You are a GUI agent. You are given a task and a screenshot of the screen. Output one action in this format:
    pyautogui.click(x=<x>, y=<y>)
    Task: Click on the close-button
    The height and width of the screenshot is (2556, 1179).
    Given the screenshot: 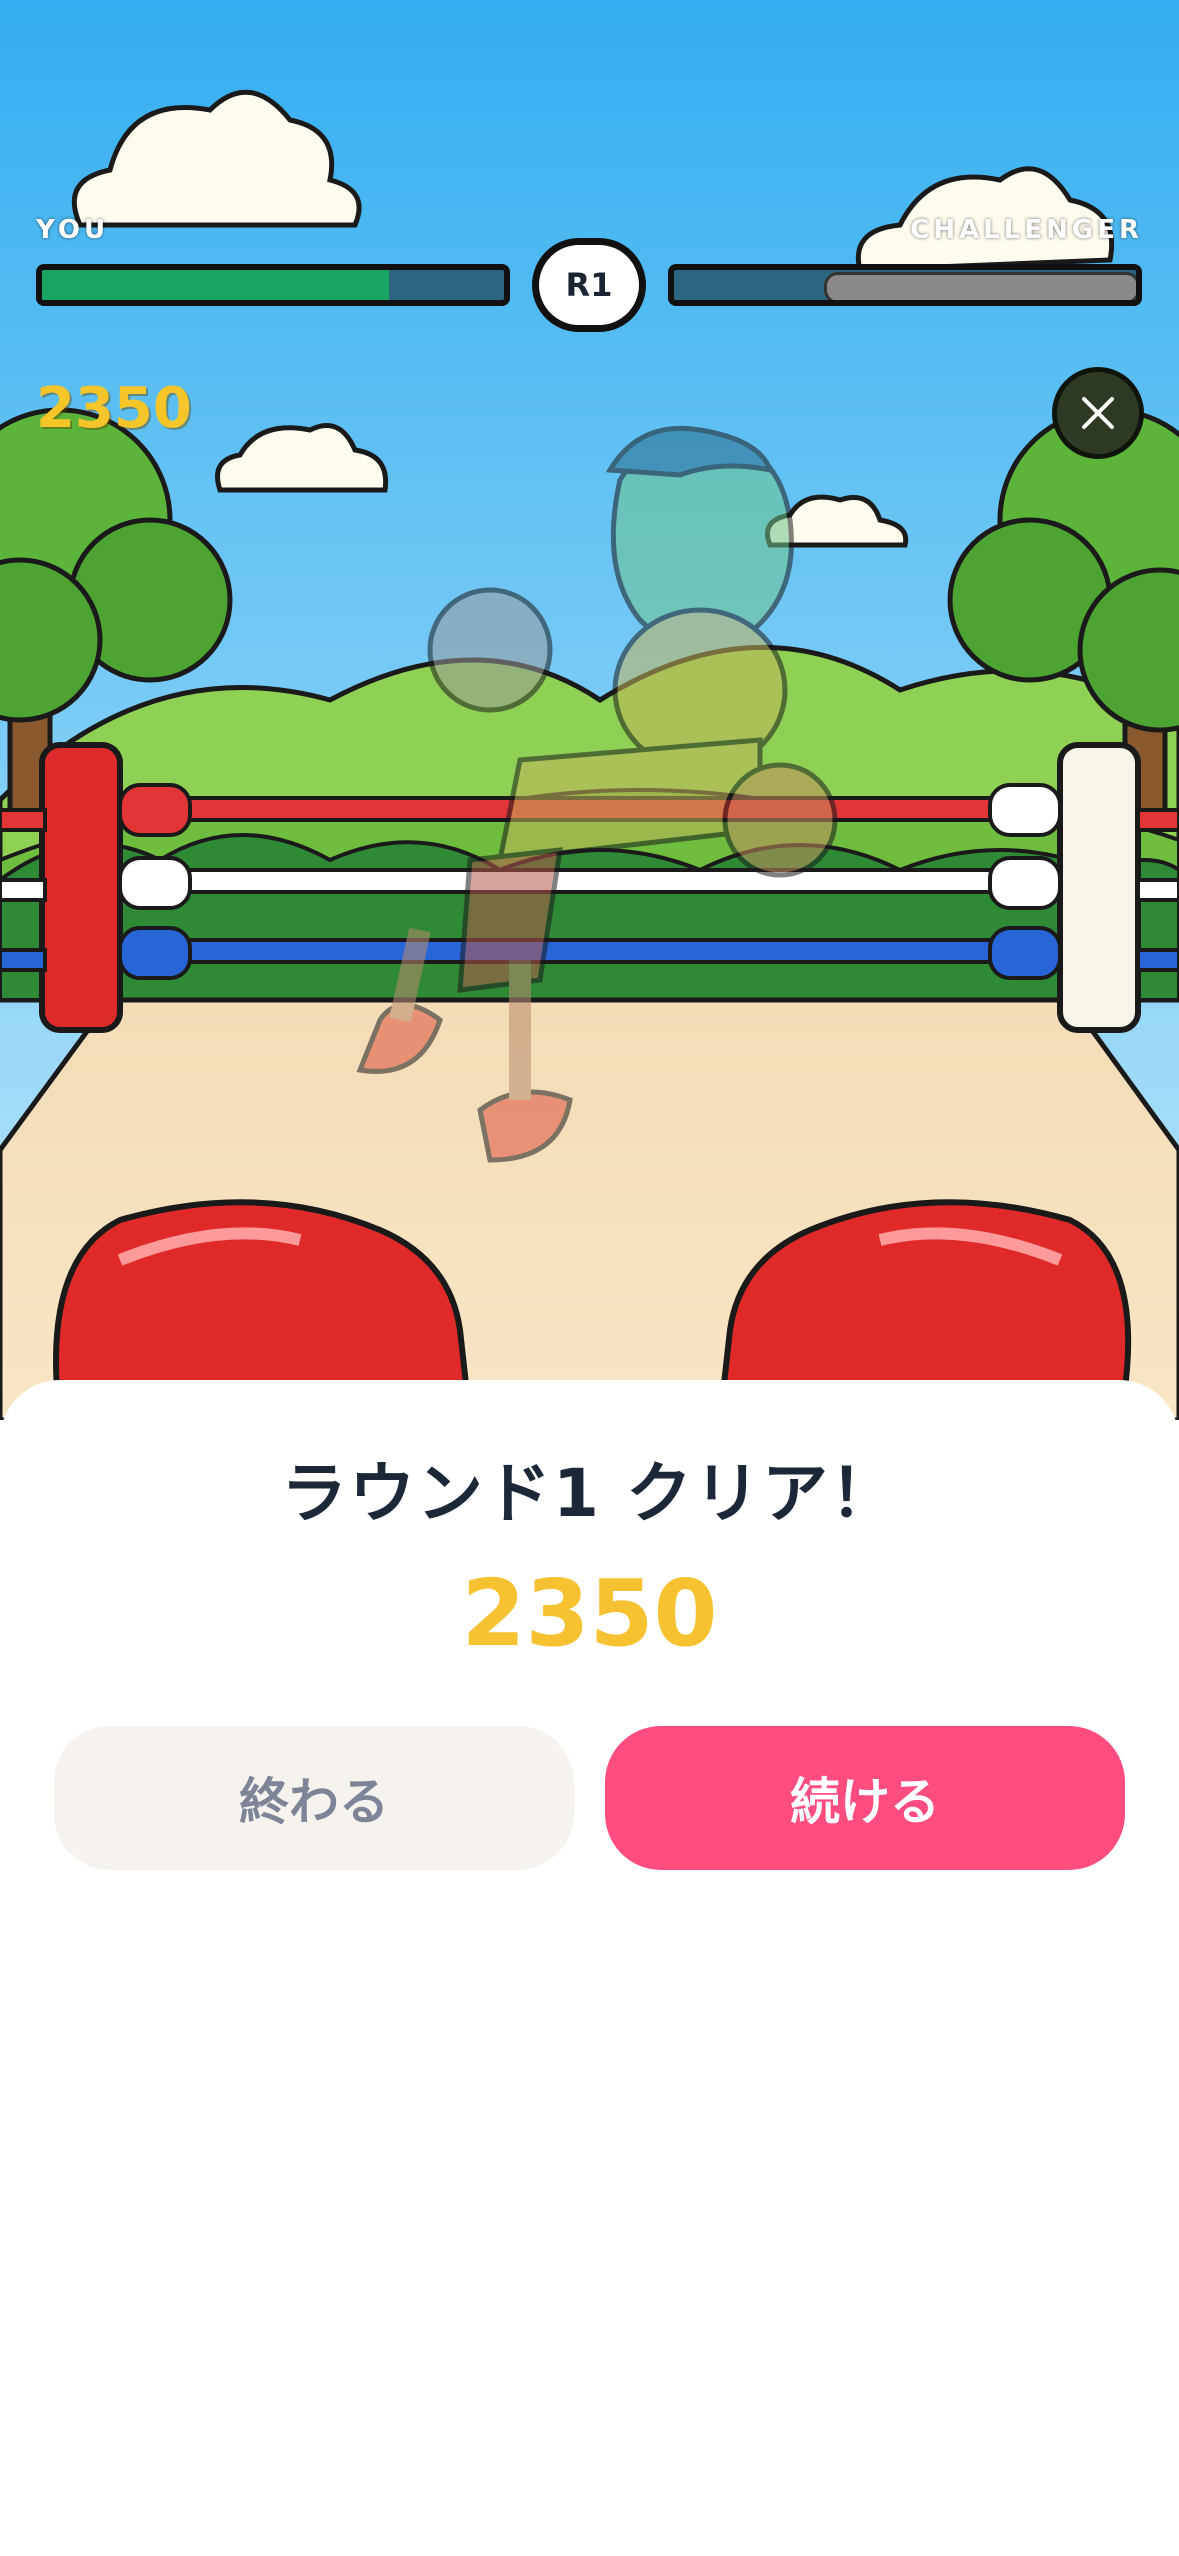 What is the action you would take?
    pyautogui.click(x=1098, y=413)
    